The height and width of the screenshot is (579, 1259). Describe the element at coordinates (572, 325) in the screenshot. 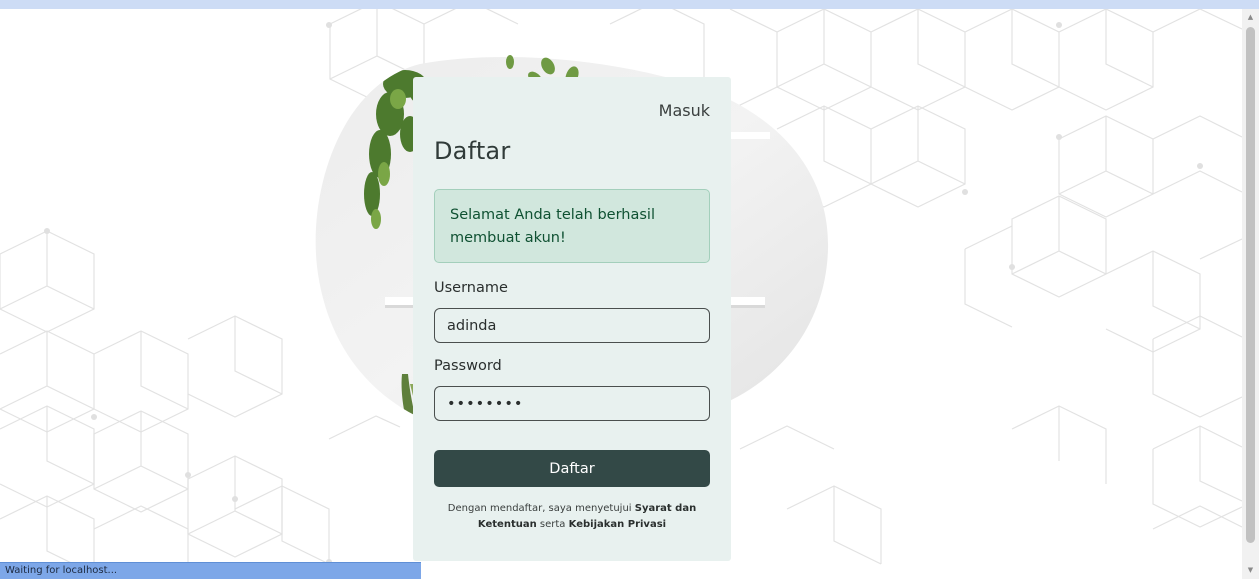

I see `username-input` at that location.